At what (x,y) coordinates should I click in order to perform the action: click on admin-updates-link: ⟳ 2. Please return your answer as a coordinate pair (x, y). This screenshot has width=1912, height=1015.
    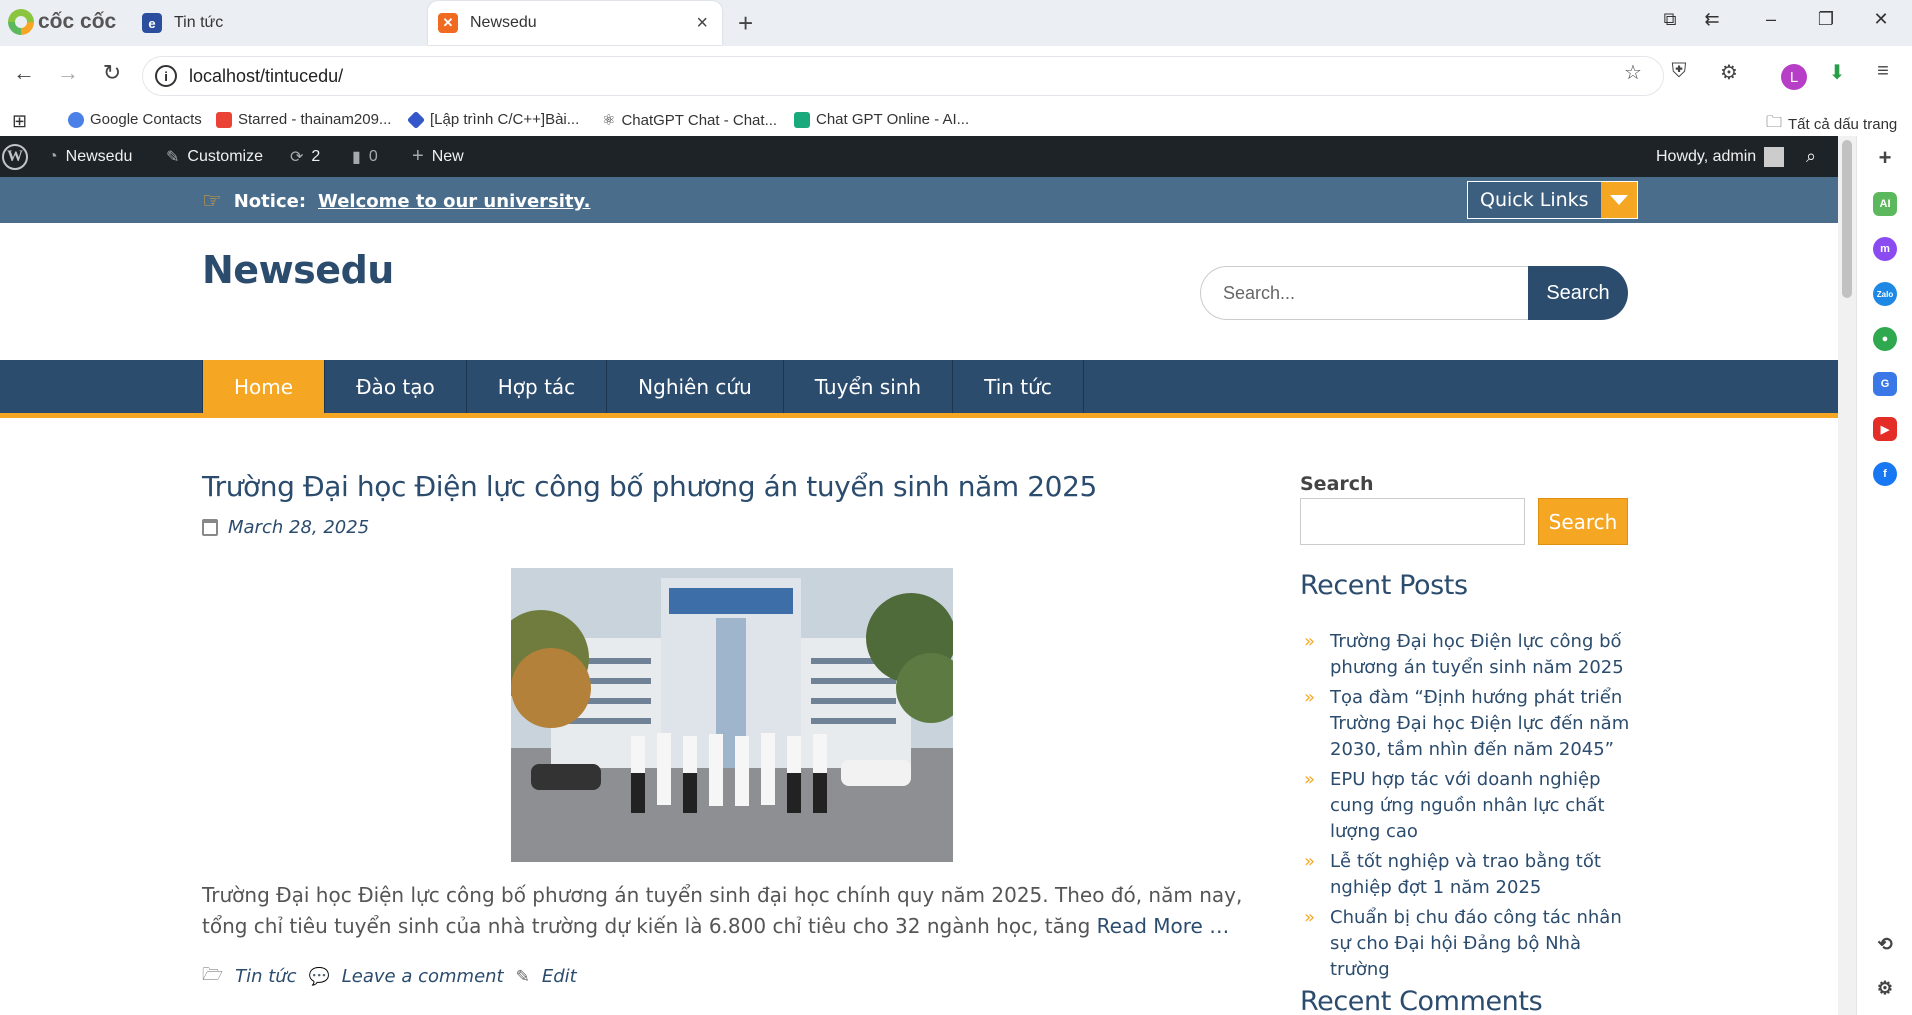
    Looking at the image, I should click on (305, 156).